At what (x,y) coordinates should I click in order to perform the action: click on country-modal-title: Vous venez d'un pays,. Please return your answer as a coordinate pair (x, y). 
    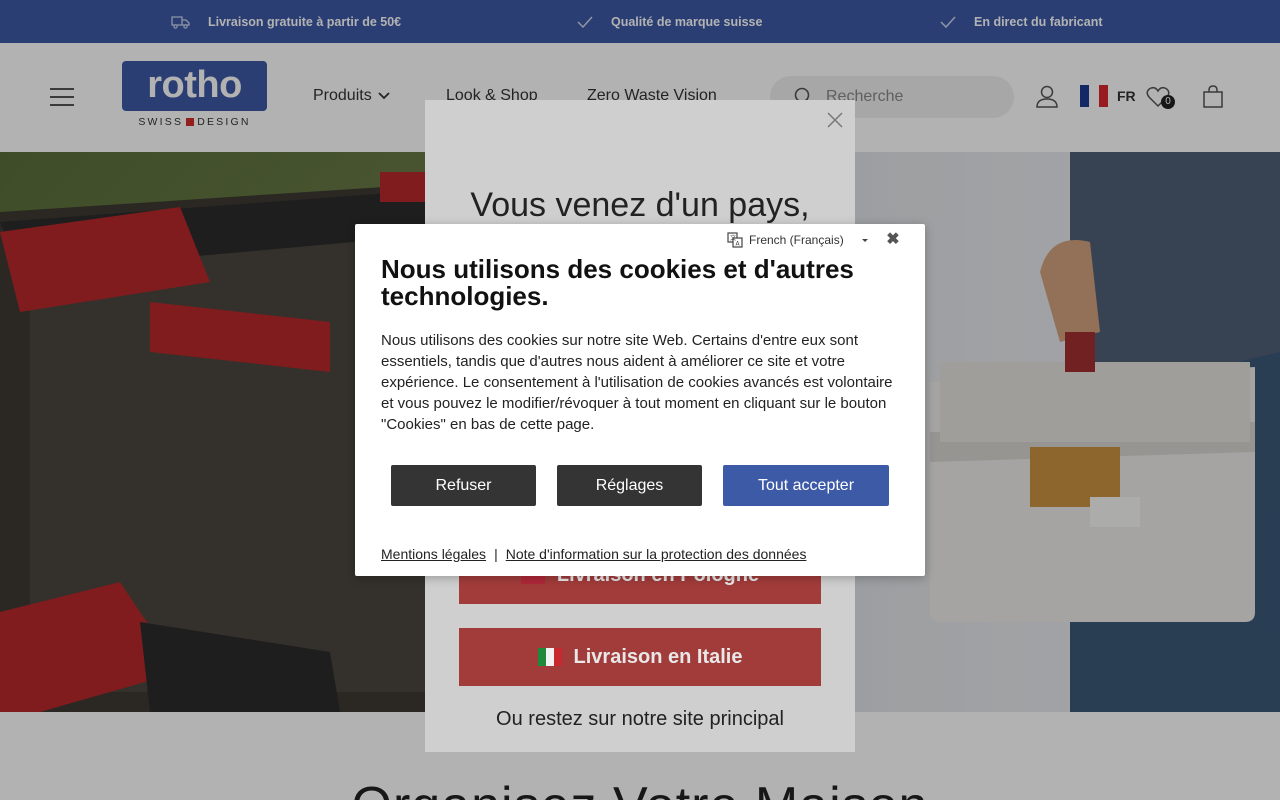
    Looking at the image, I should click on (640, 205).